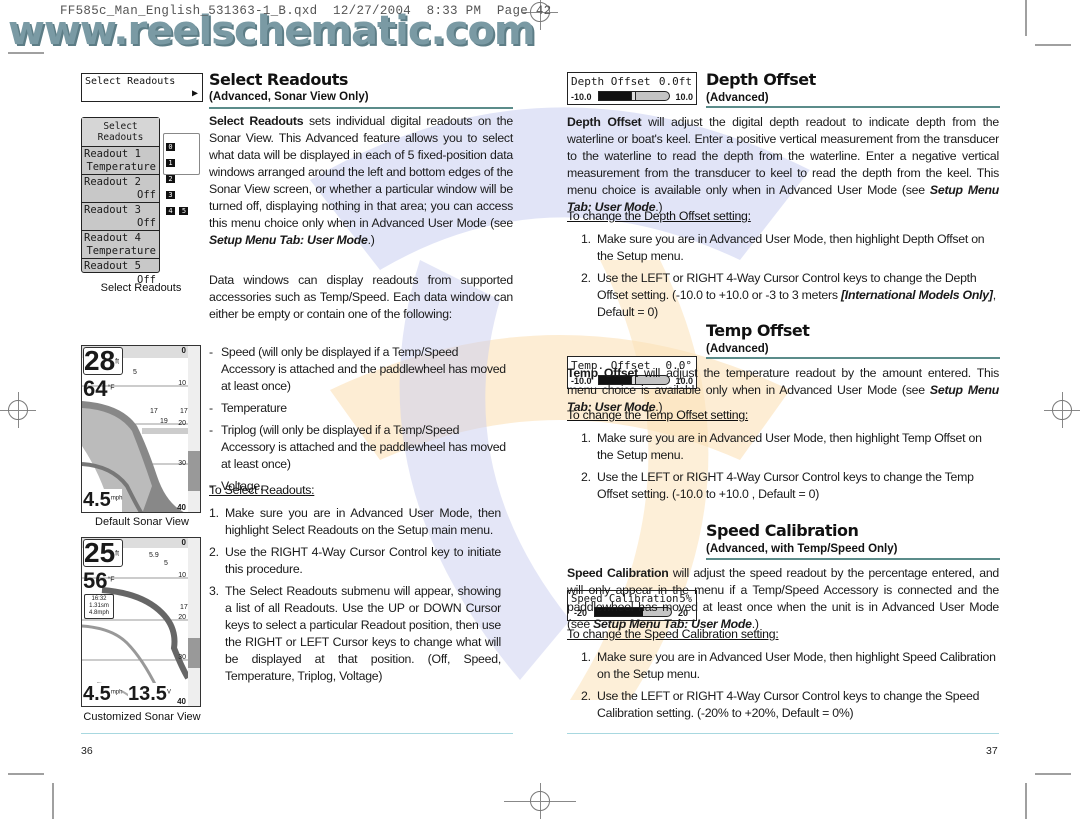  Describe the element at coordinates (611, 81) in the screenshot. I see `widget-label: Depth Offset` at that location.